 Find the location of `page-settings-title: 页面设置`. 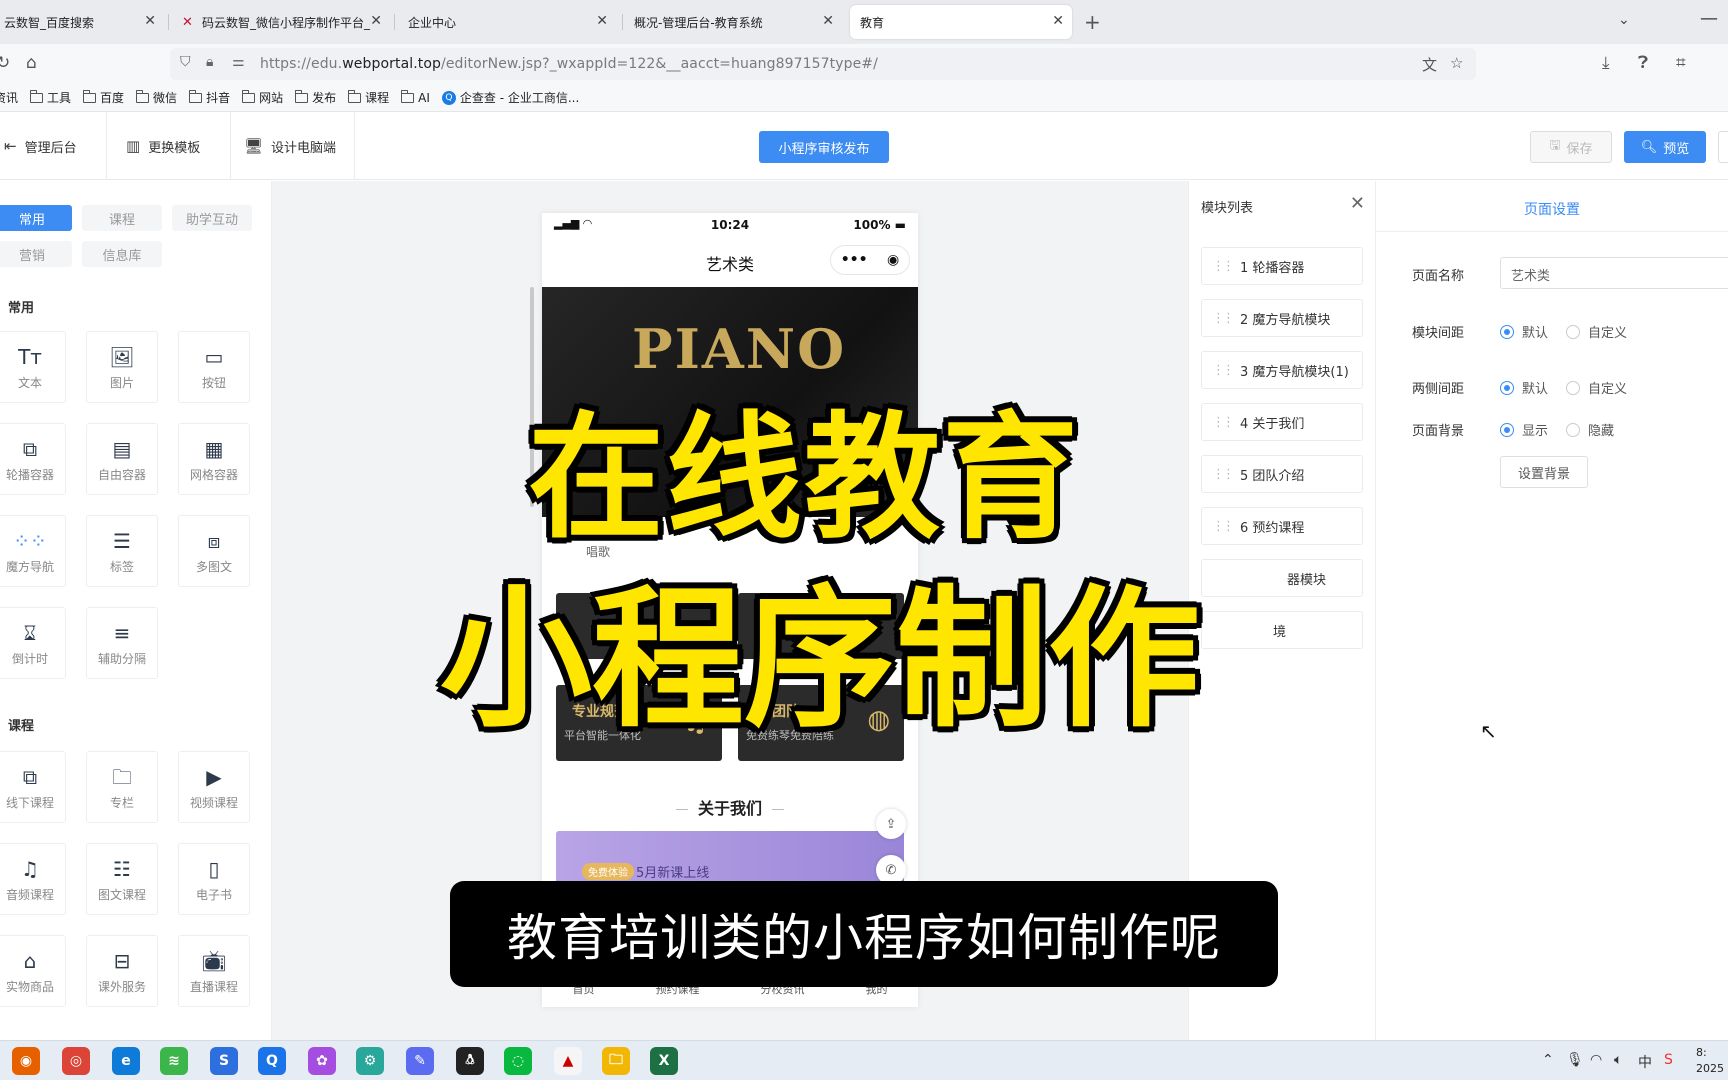

page-settings-title: 页面设置 is located at coordinates (1552, 209).